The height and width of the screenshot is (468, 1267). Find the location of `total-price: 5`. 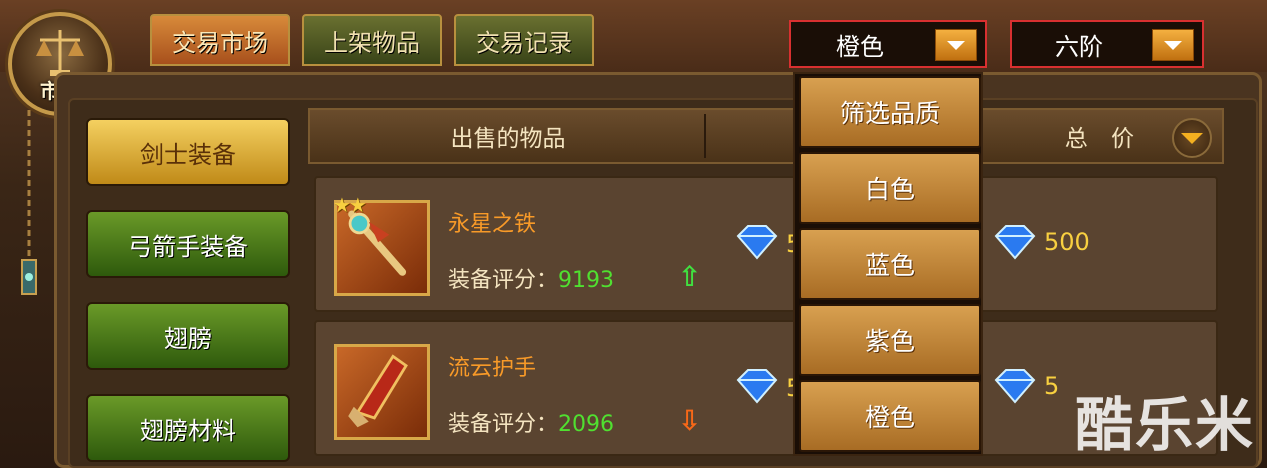

total-price: 5 is located at coordinates (1052, 386).